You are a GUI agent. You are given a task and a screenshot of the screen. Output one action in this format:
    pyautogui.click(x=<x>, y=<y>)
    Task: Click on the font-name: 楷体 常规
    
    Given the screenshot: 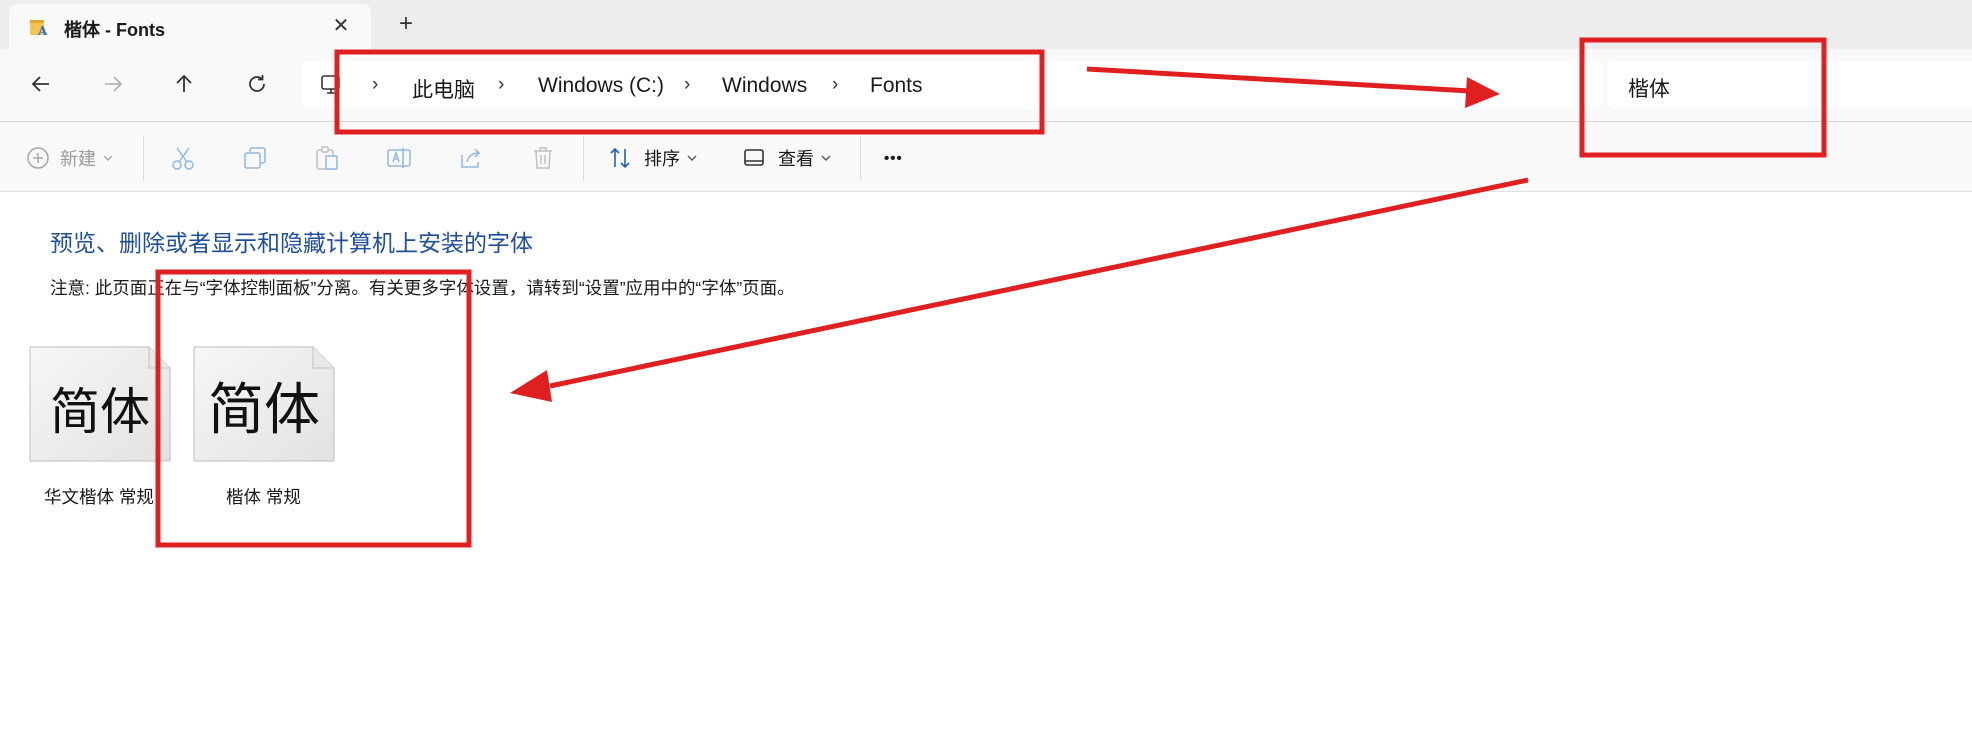 What is the action you would take?
    pyautogui.click(x=263, y=497)
    